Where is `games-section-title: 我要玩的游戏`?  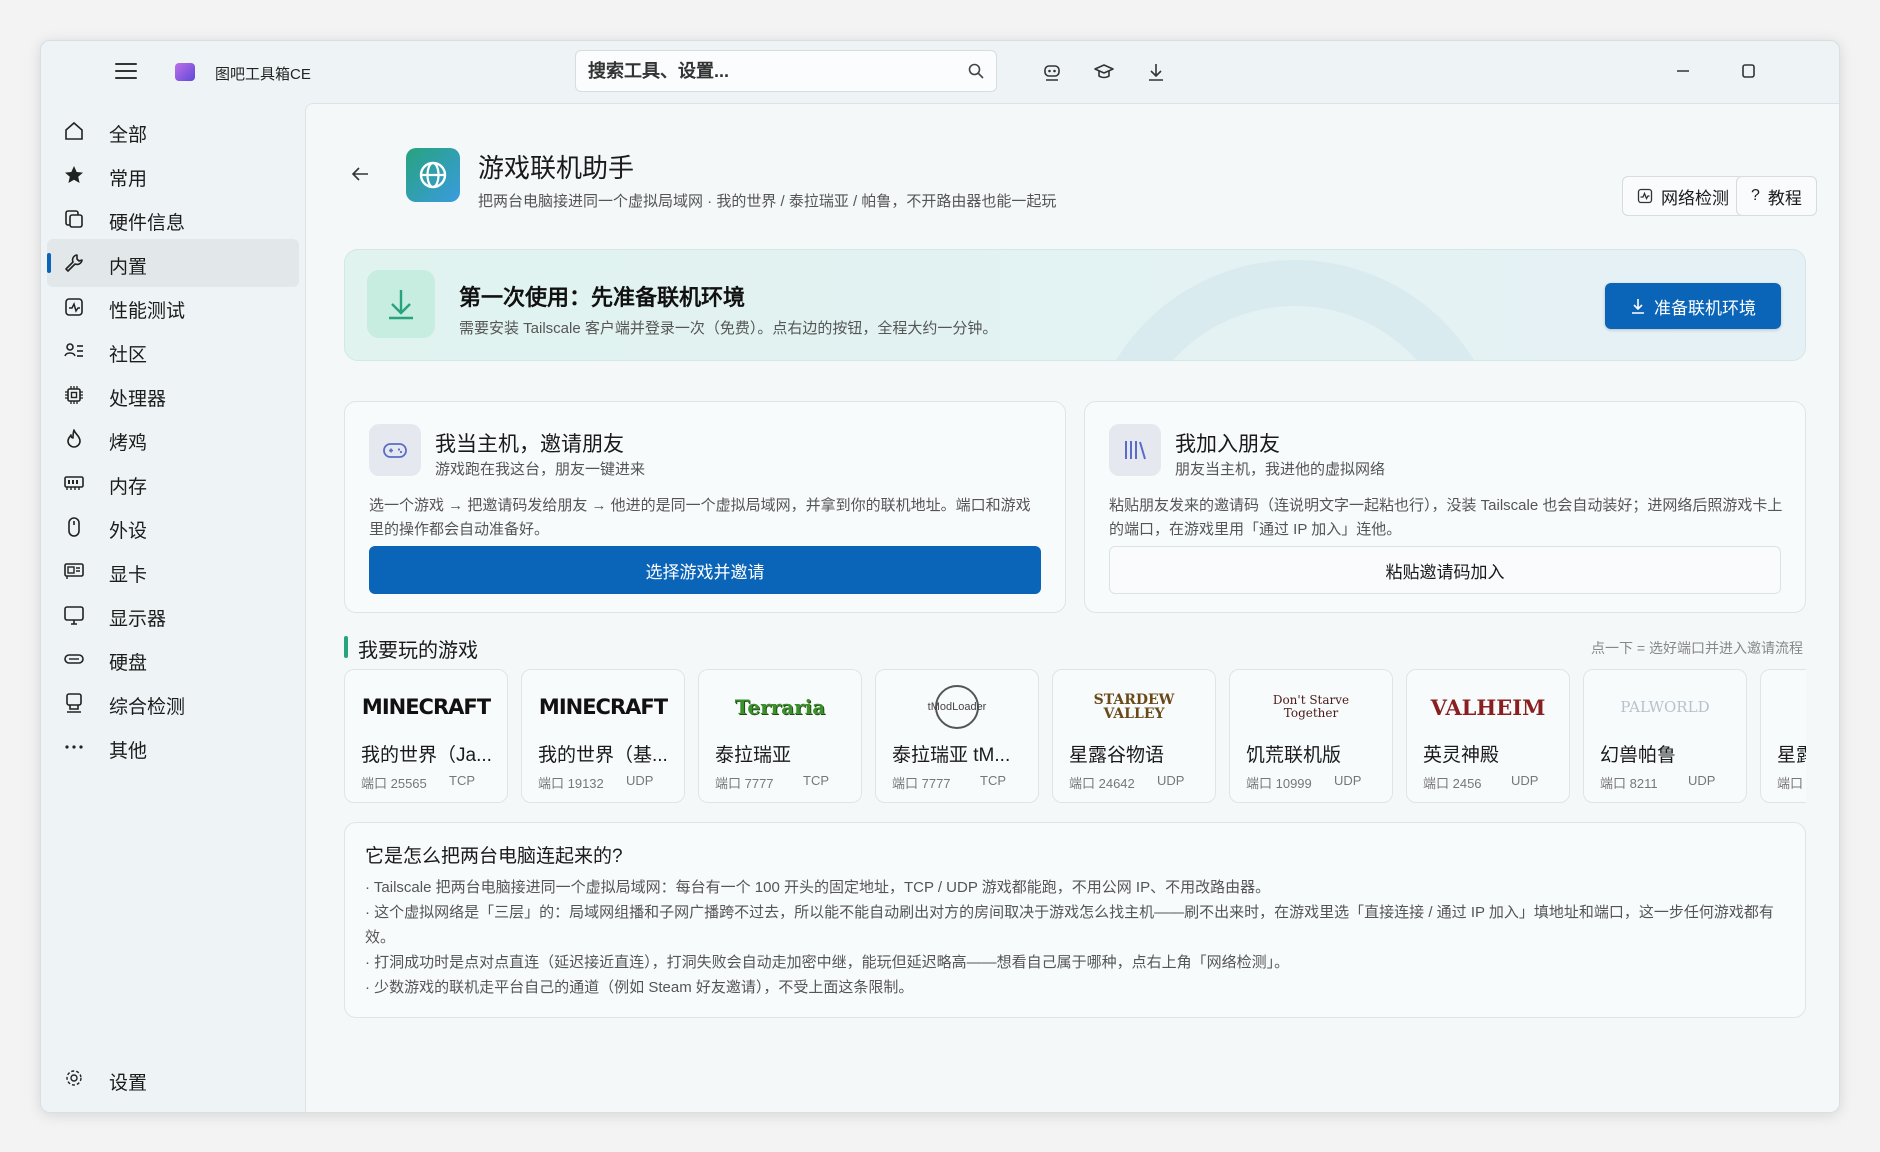
games-section-title: 我要玩的游戏 is located at coordinates (411, 648).